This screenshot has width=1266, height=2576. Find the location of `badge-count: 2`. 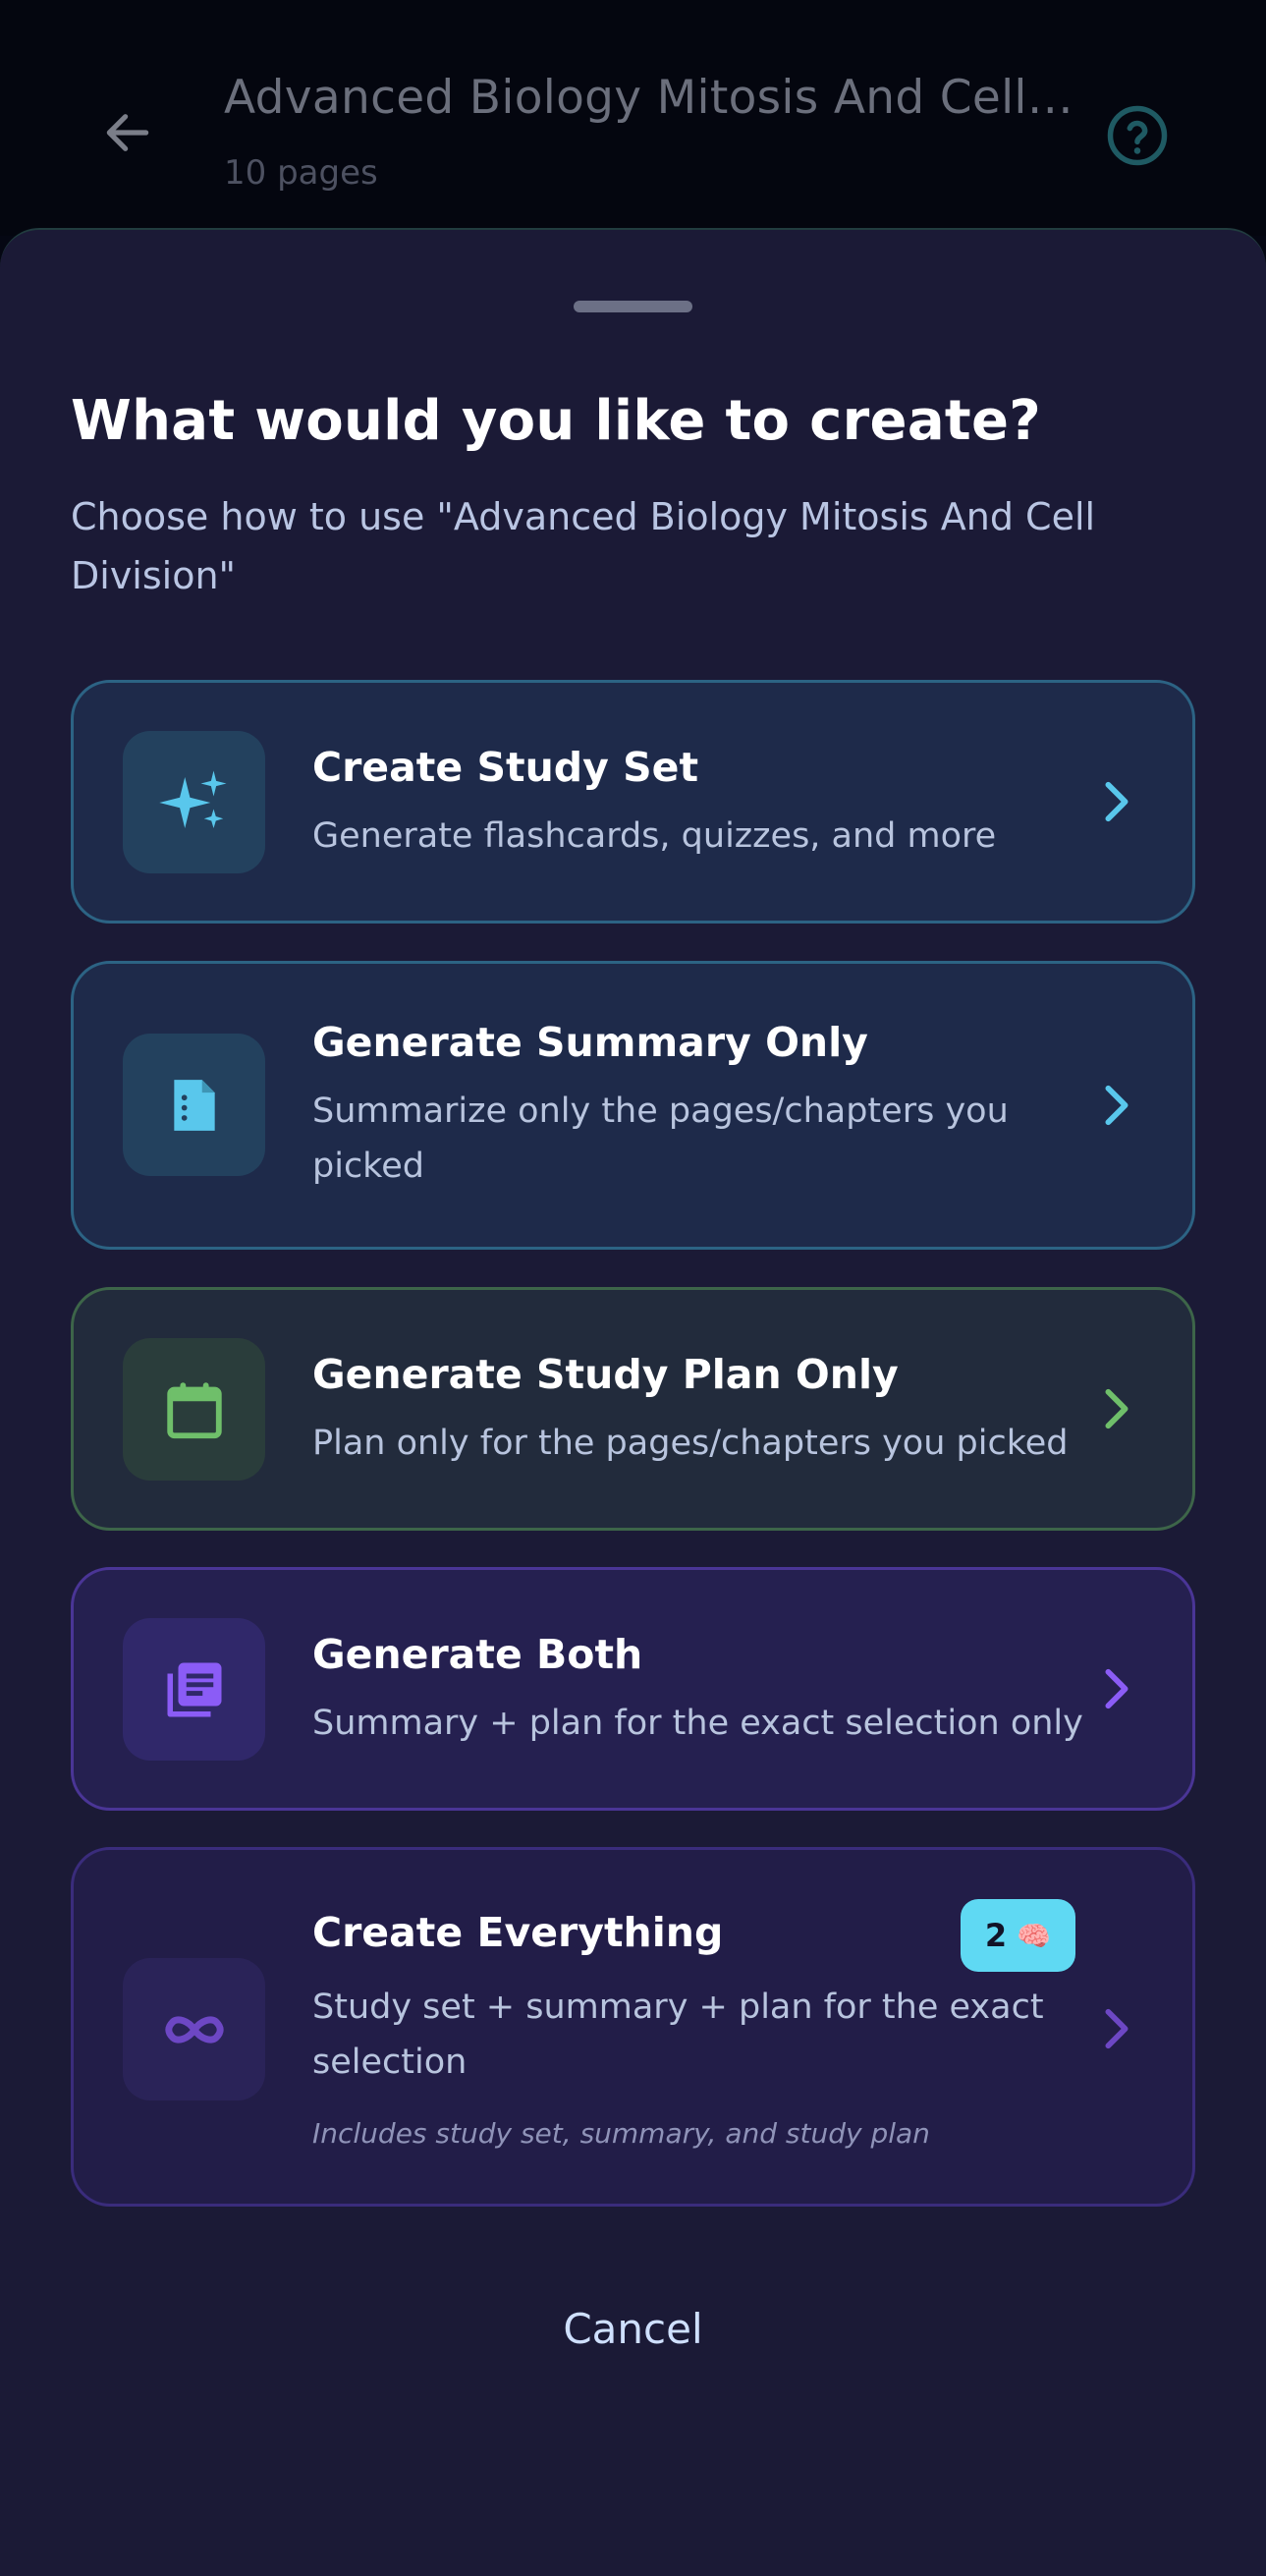

badge-count: 2 is located at coordinates (996, 1935).